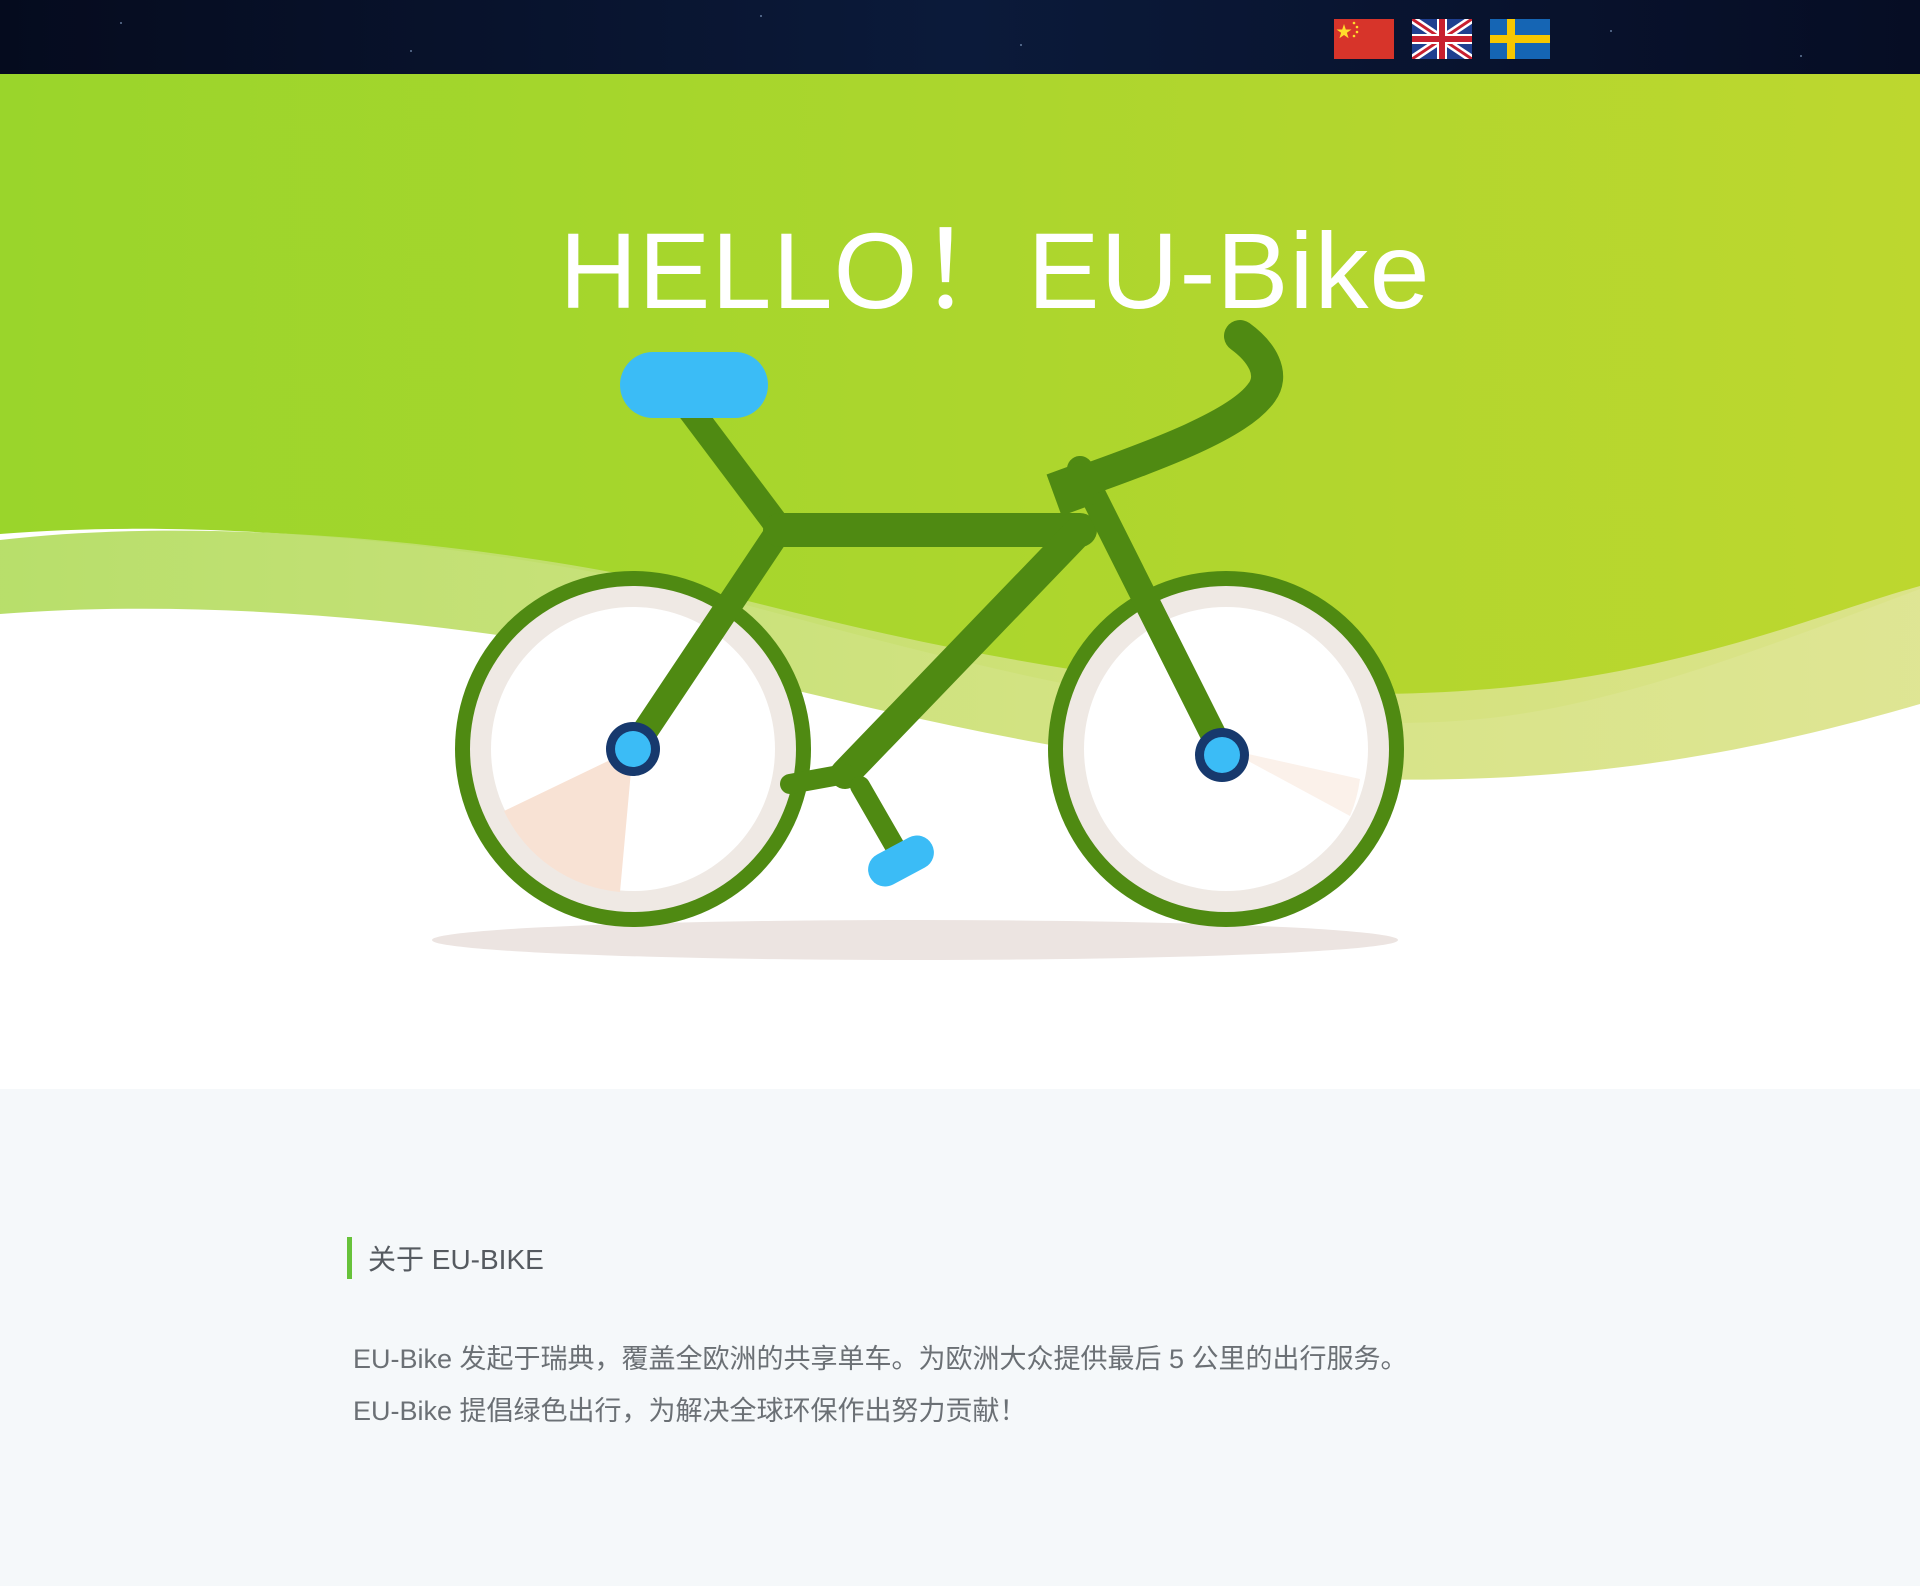  I want to click on top-bar, so click(960, 37).